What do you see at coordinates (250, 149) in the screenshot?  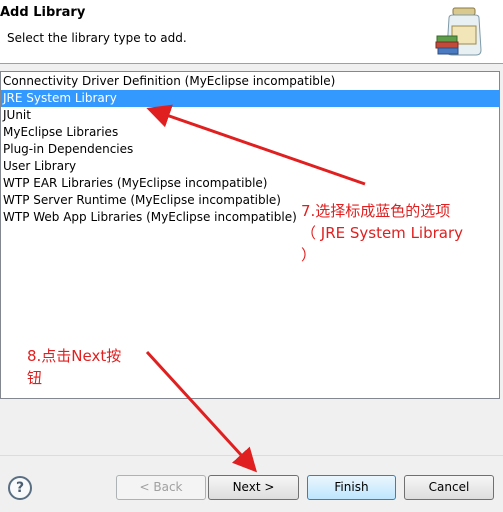 I see `list-item-plugin-dependencies: Plug-in Dependencies` at bounding box center [250, 149].